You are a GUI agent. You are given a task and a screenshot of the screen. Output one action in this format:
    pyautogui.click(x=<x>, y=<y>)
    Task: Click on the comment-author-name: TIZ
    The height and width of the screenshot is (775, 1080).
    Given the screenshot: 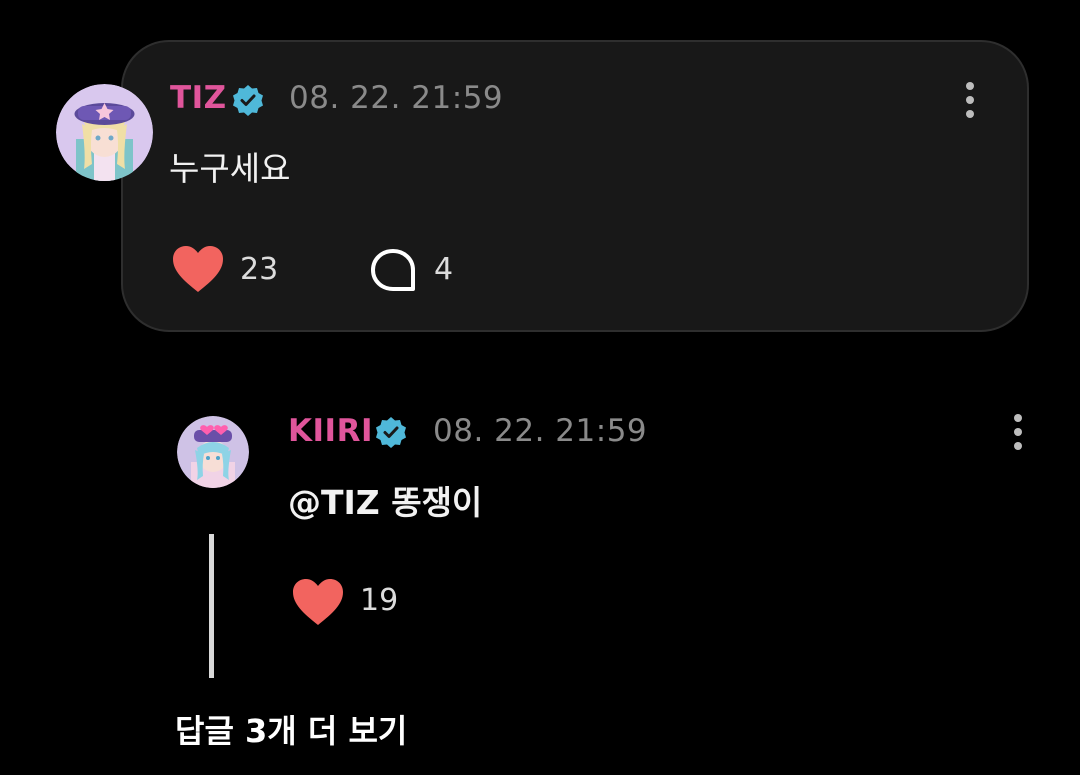 What is the action you would take?
    pyautogui.click(x=198, y=98)
    